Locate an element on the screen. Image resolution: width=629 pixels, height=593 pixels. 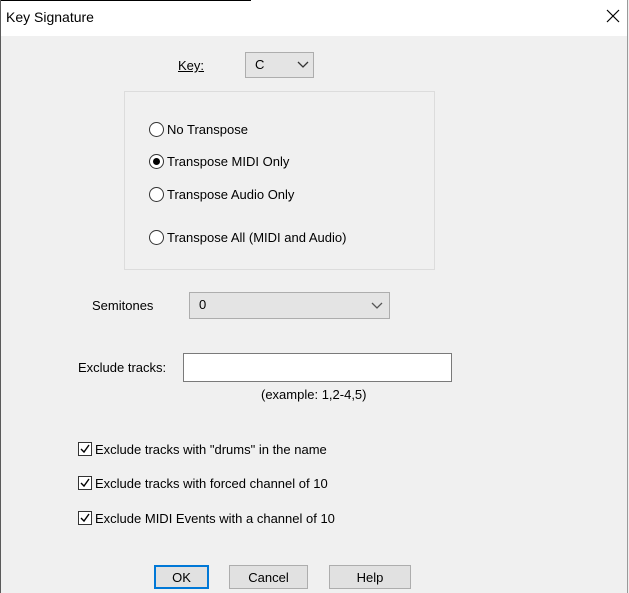
semitones-value: 0 is located at coordinates (203, 304).